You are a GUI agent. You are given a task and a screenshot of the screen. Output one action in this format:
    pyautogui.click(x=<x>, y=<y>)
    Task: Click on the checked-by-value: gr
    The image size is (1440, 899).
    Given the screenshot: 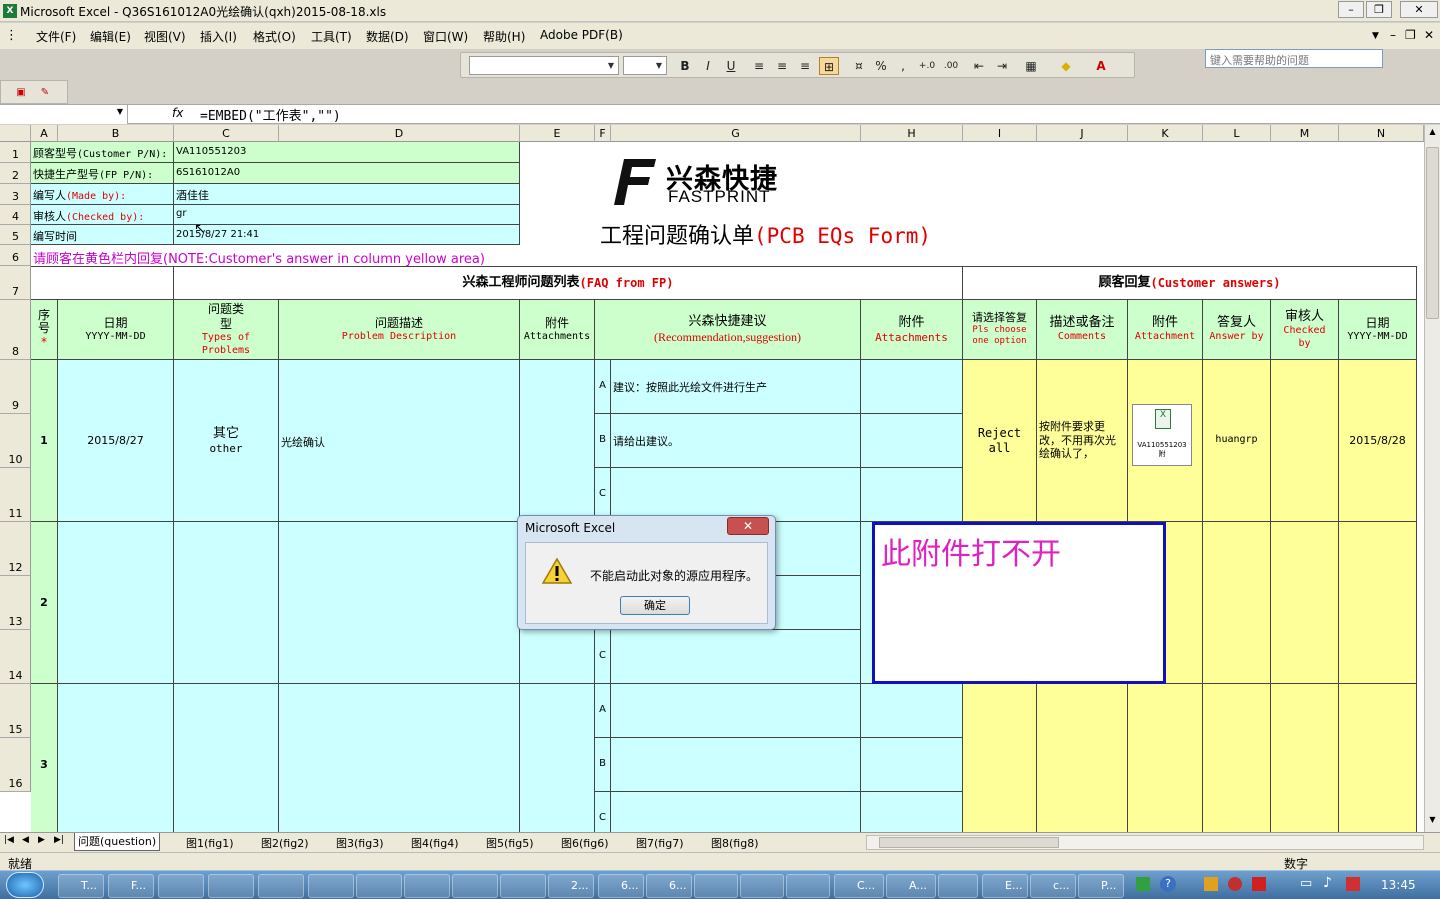 What is the action you would take?
    pyautogui.click(x=347, y=215)
    